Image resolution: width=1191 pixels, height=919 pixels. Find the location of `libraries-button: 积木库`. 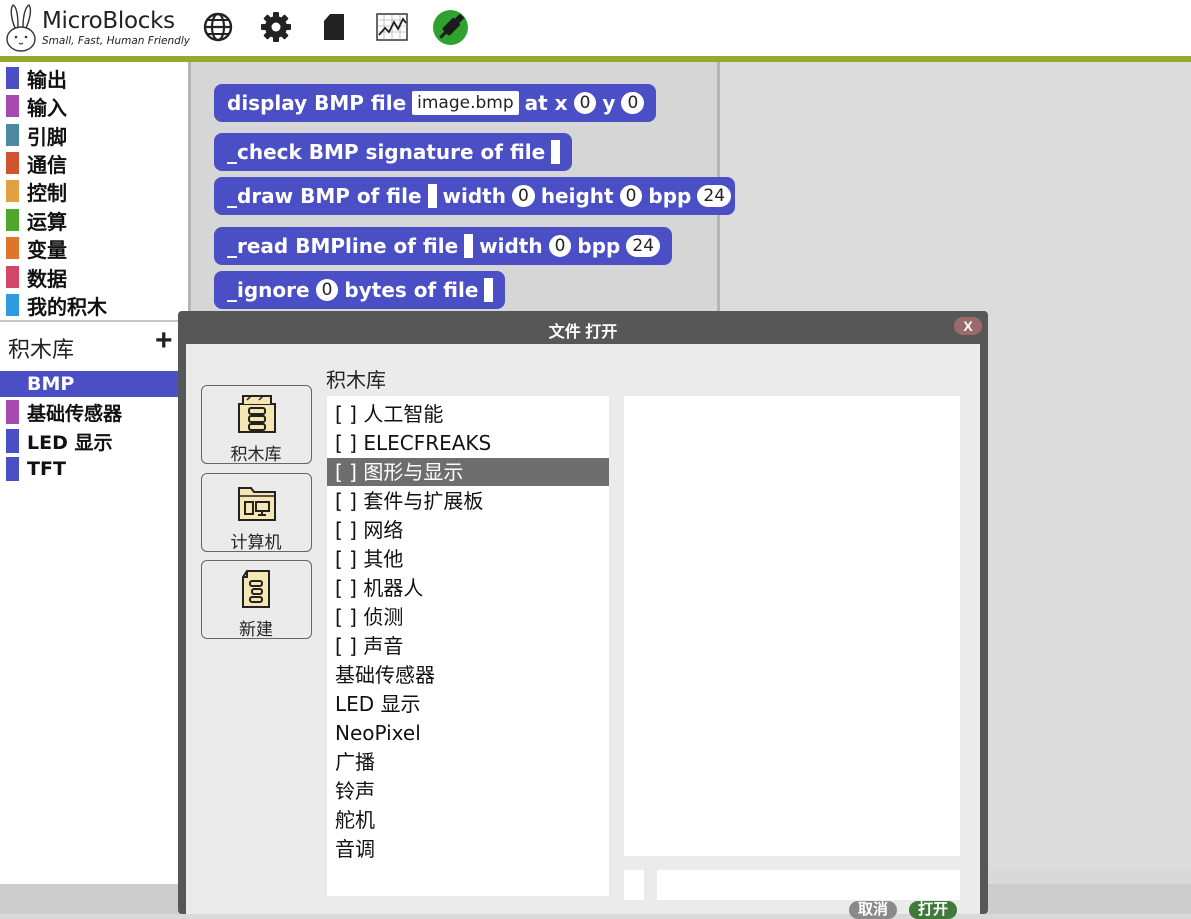

libraries-button: 积木库 is located at coordinates (256, 425).